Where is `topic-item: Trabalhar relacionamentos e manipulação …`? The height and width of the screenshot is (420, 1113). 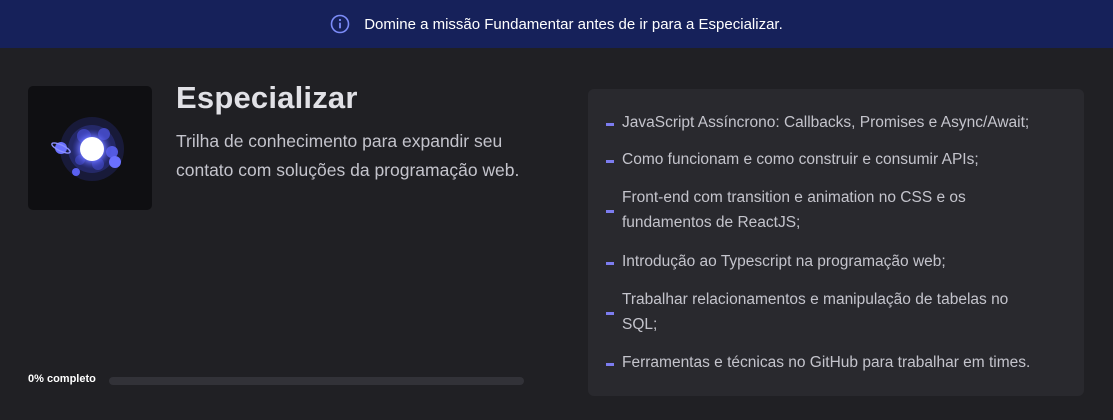 topic-item: Trabalhar relacionamentos e manipulação … is located at coordinates (826, 312).